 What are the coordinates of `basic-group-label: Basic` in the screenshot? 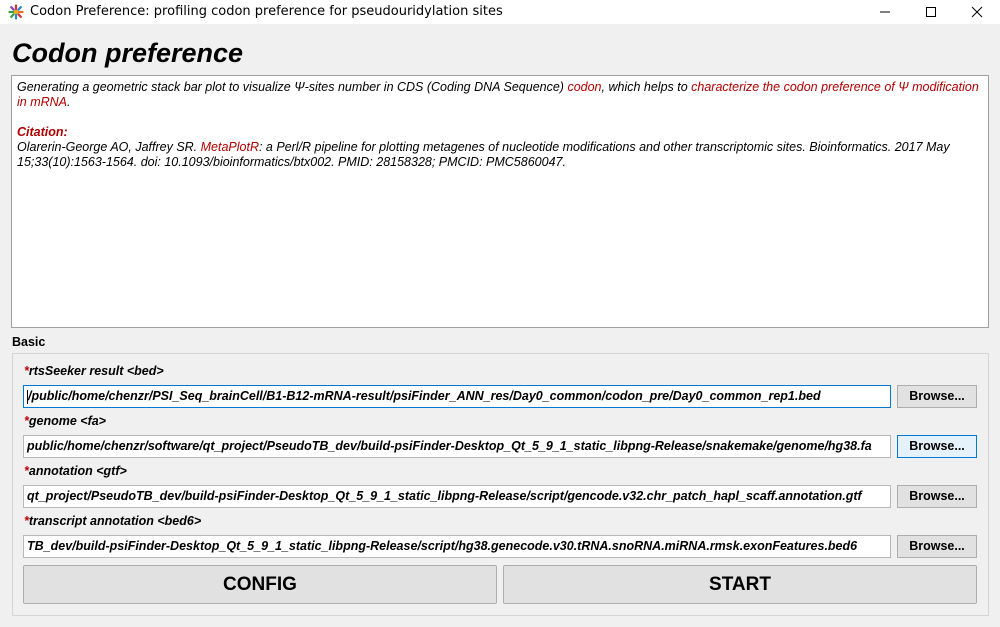 It's located at (29, 342).